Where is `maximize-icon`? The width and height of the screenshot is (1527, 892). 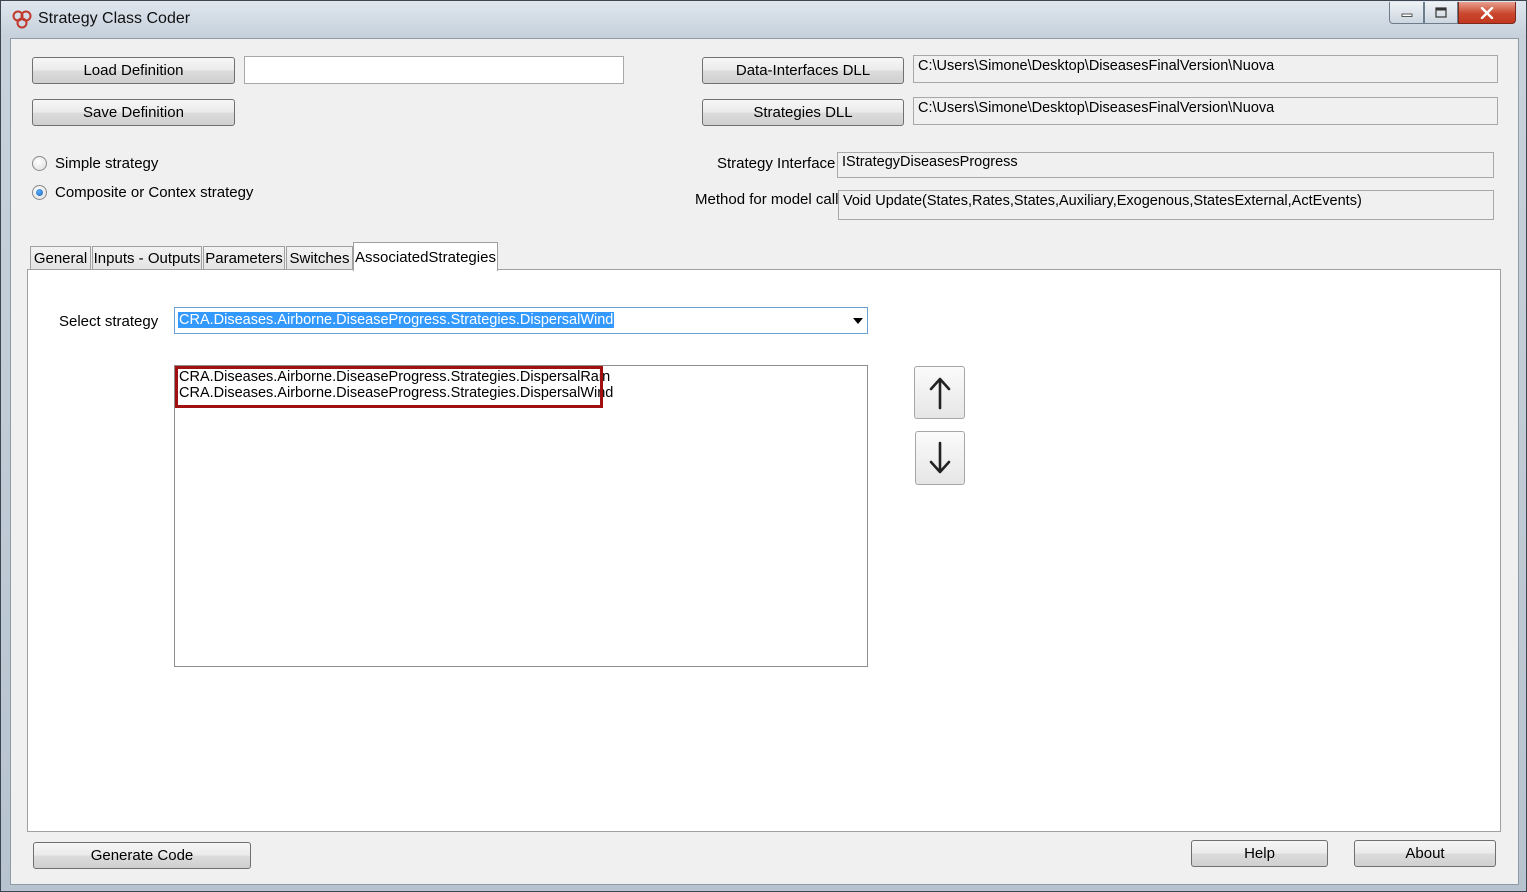 maximize-icon is located at coordinates (1441, 12).